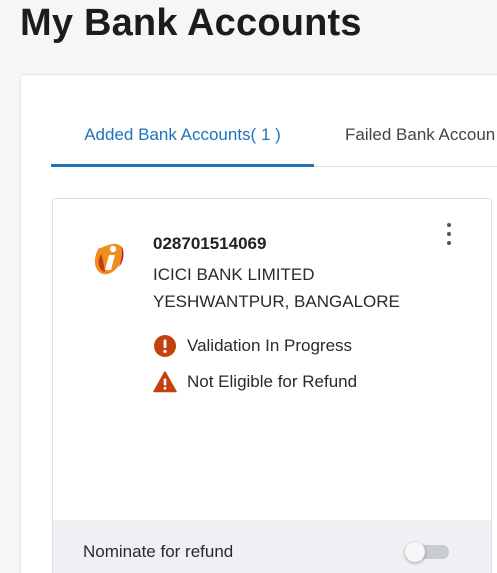 The width and height of the screenshot is (497, 573). I want to click on exclamation-circle-icon, so click(165, 346).